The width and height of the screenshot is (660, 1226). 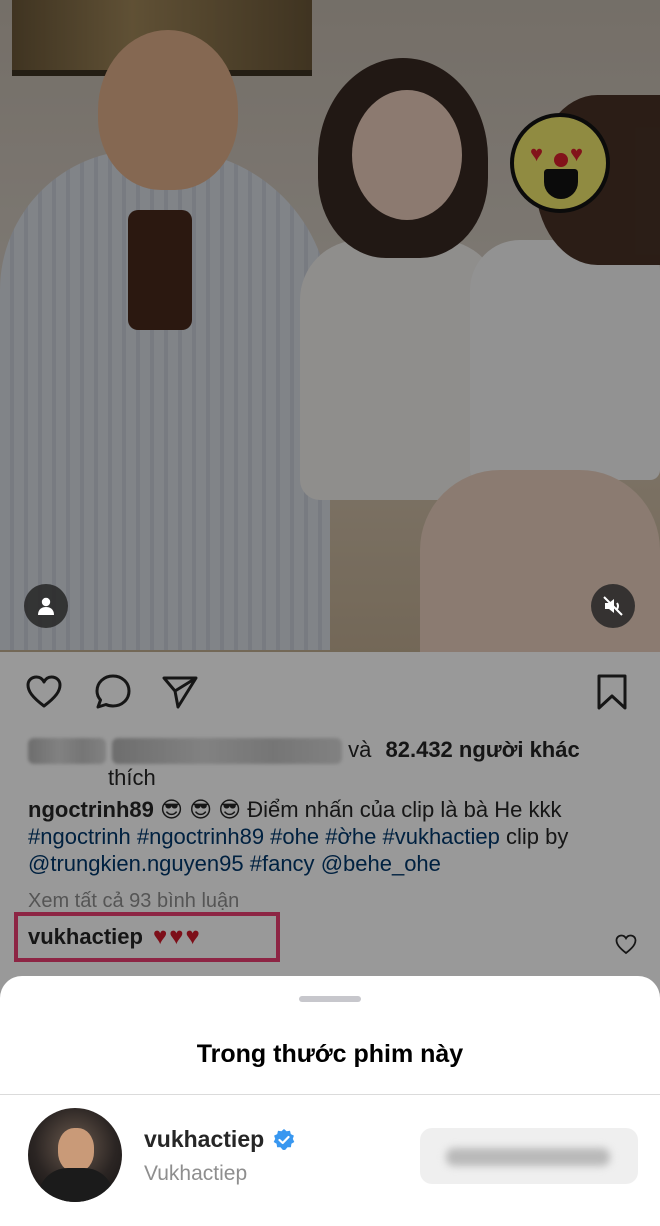 What do you see at coordinates (330, 1054) in the screenshot?
I see `sheet-title: Trong thước phim này` at bounding box center [330, 1054].